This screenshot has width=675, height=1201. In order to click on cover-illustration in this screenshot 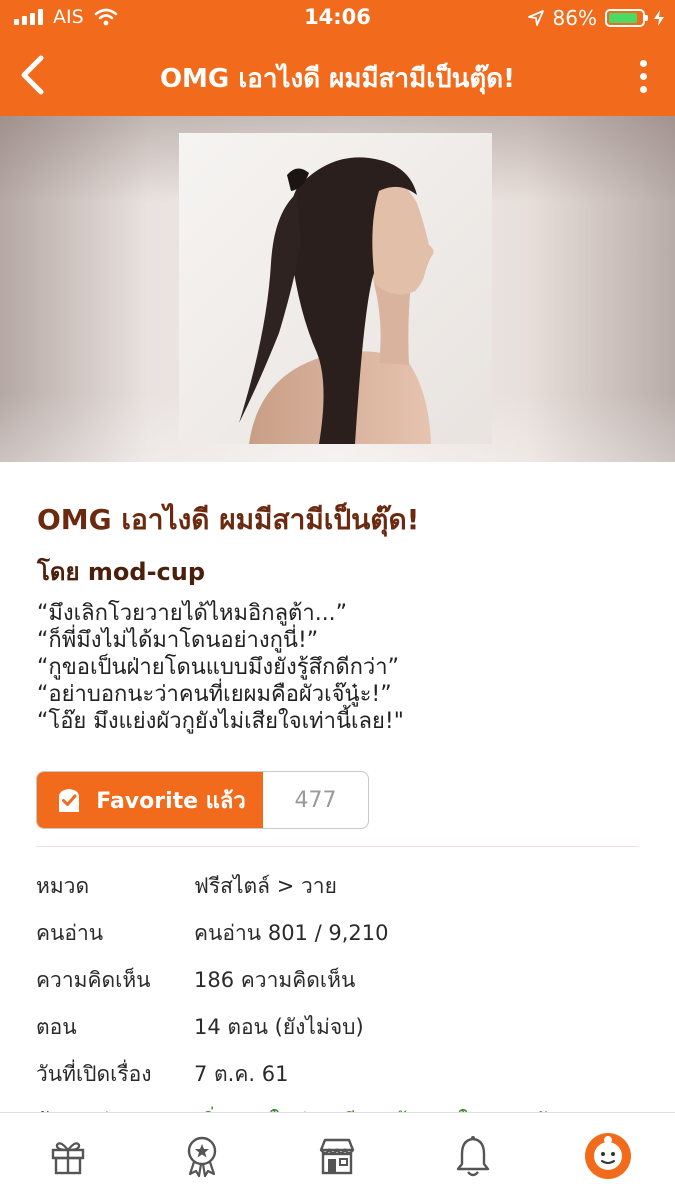, I will do `click(335, 288)`.